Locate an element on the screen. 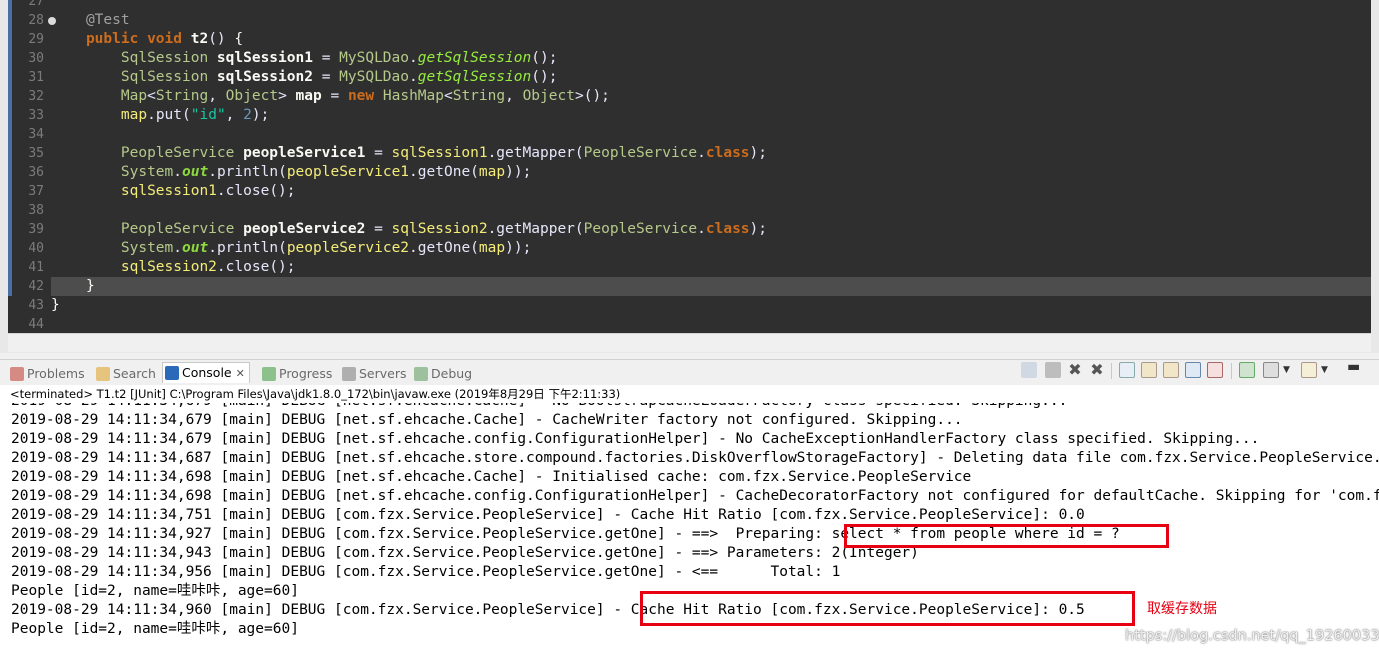  word-wrap-icon is located at coordinates (1171, 370).